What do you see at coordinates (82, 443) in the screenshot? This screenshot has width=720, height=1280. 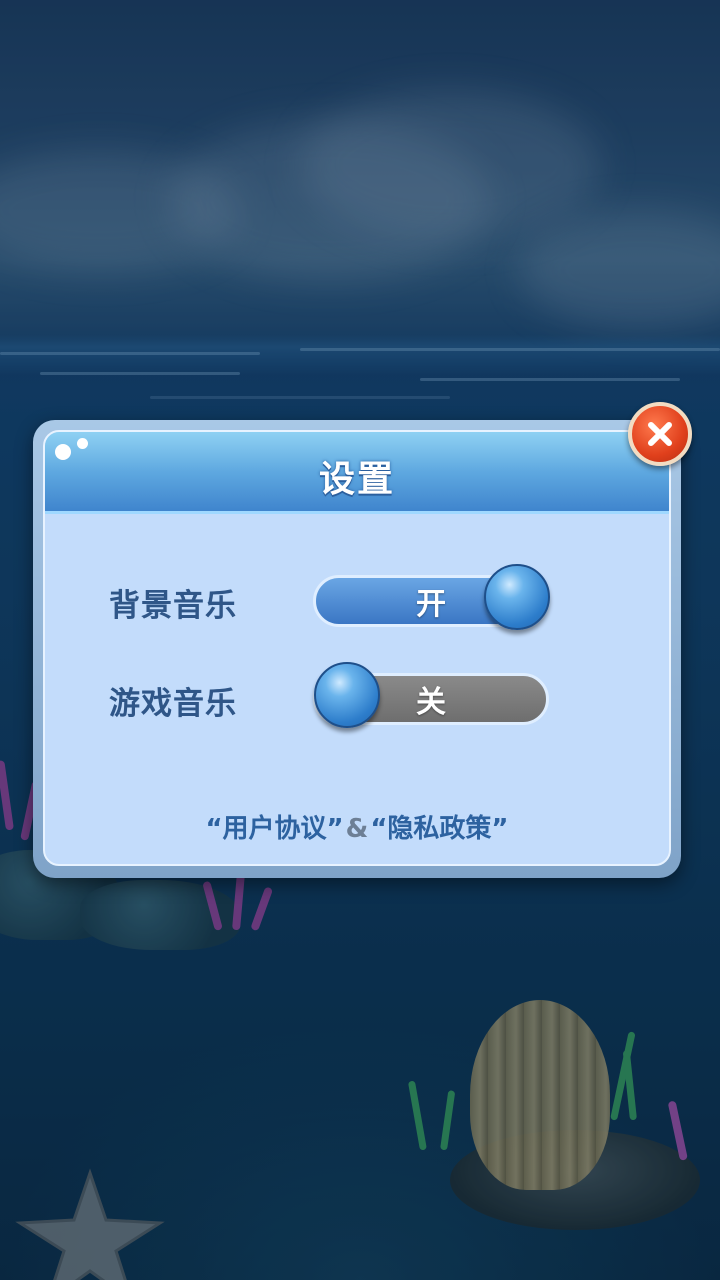 I see `bubble-decoration` at bounding box center [82, 443].